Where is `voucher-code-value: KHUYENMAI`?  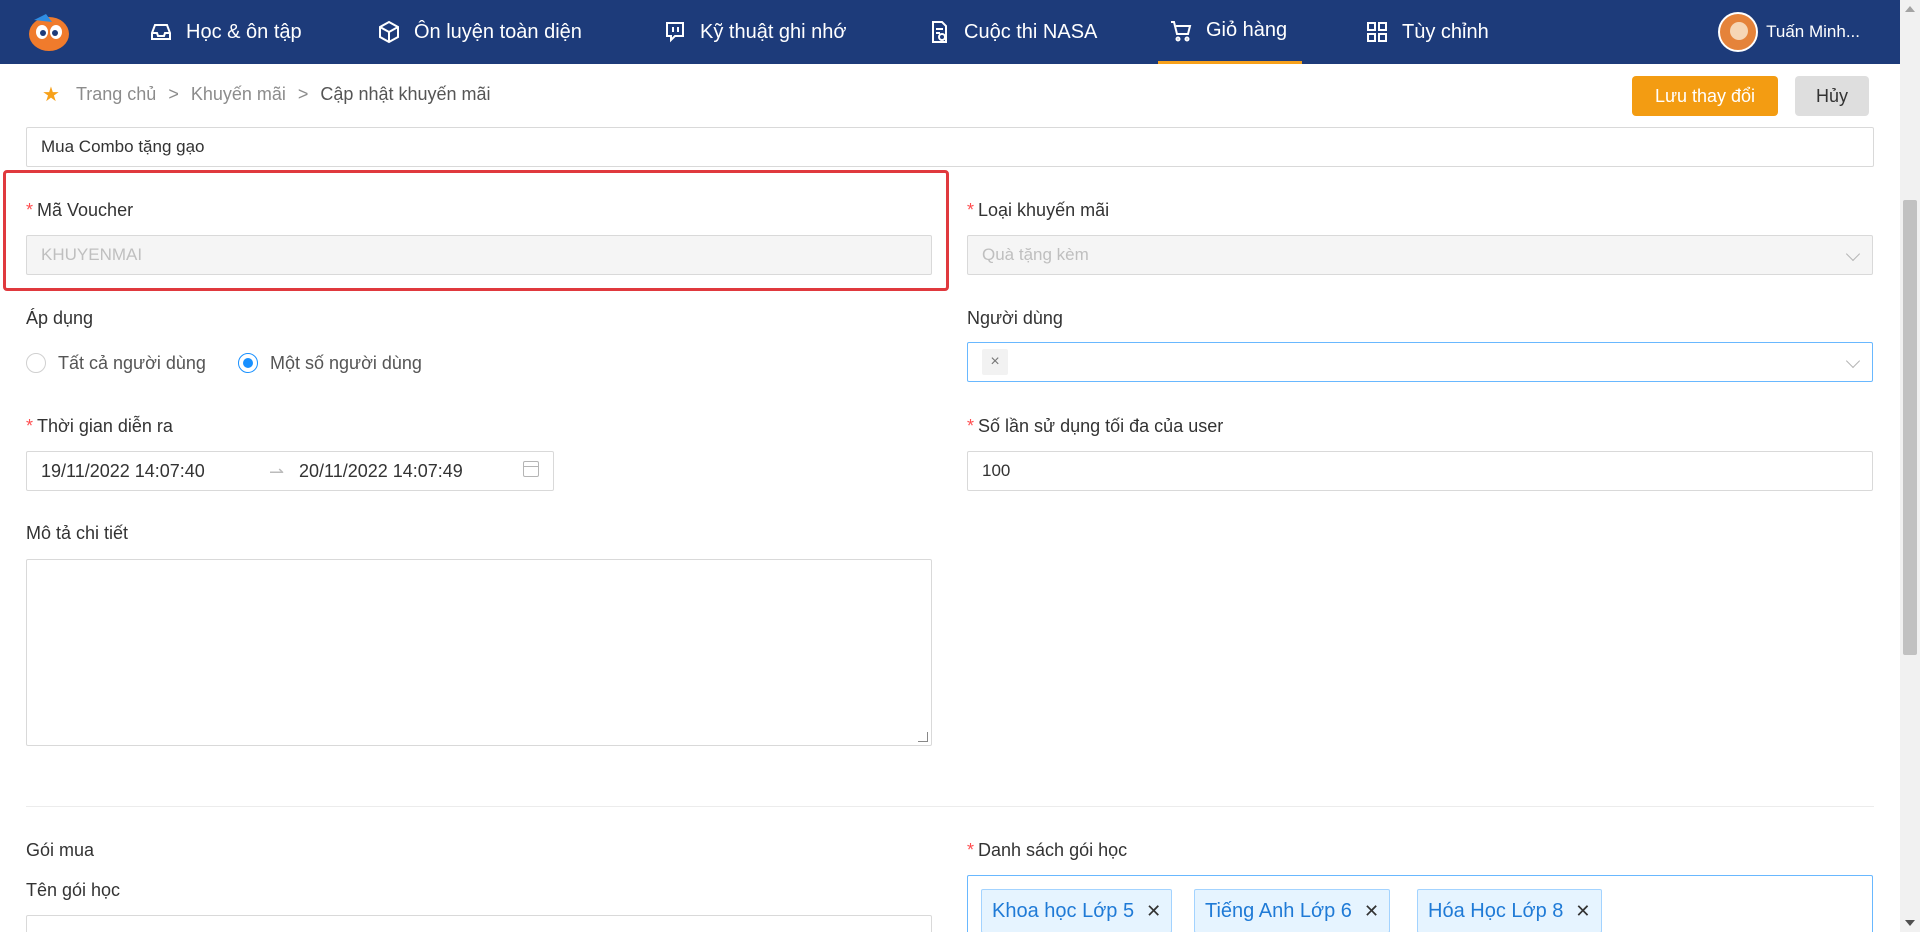 voucher-code-value: KHUYENMAI is located at coordinates (92, 254).